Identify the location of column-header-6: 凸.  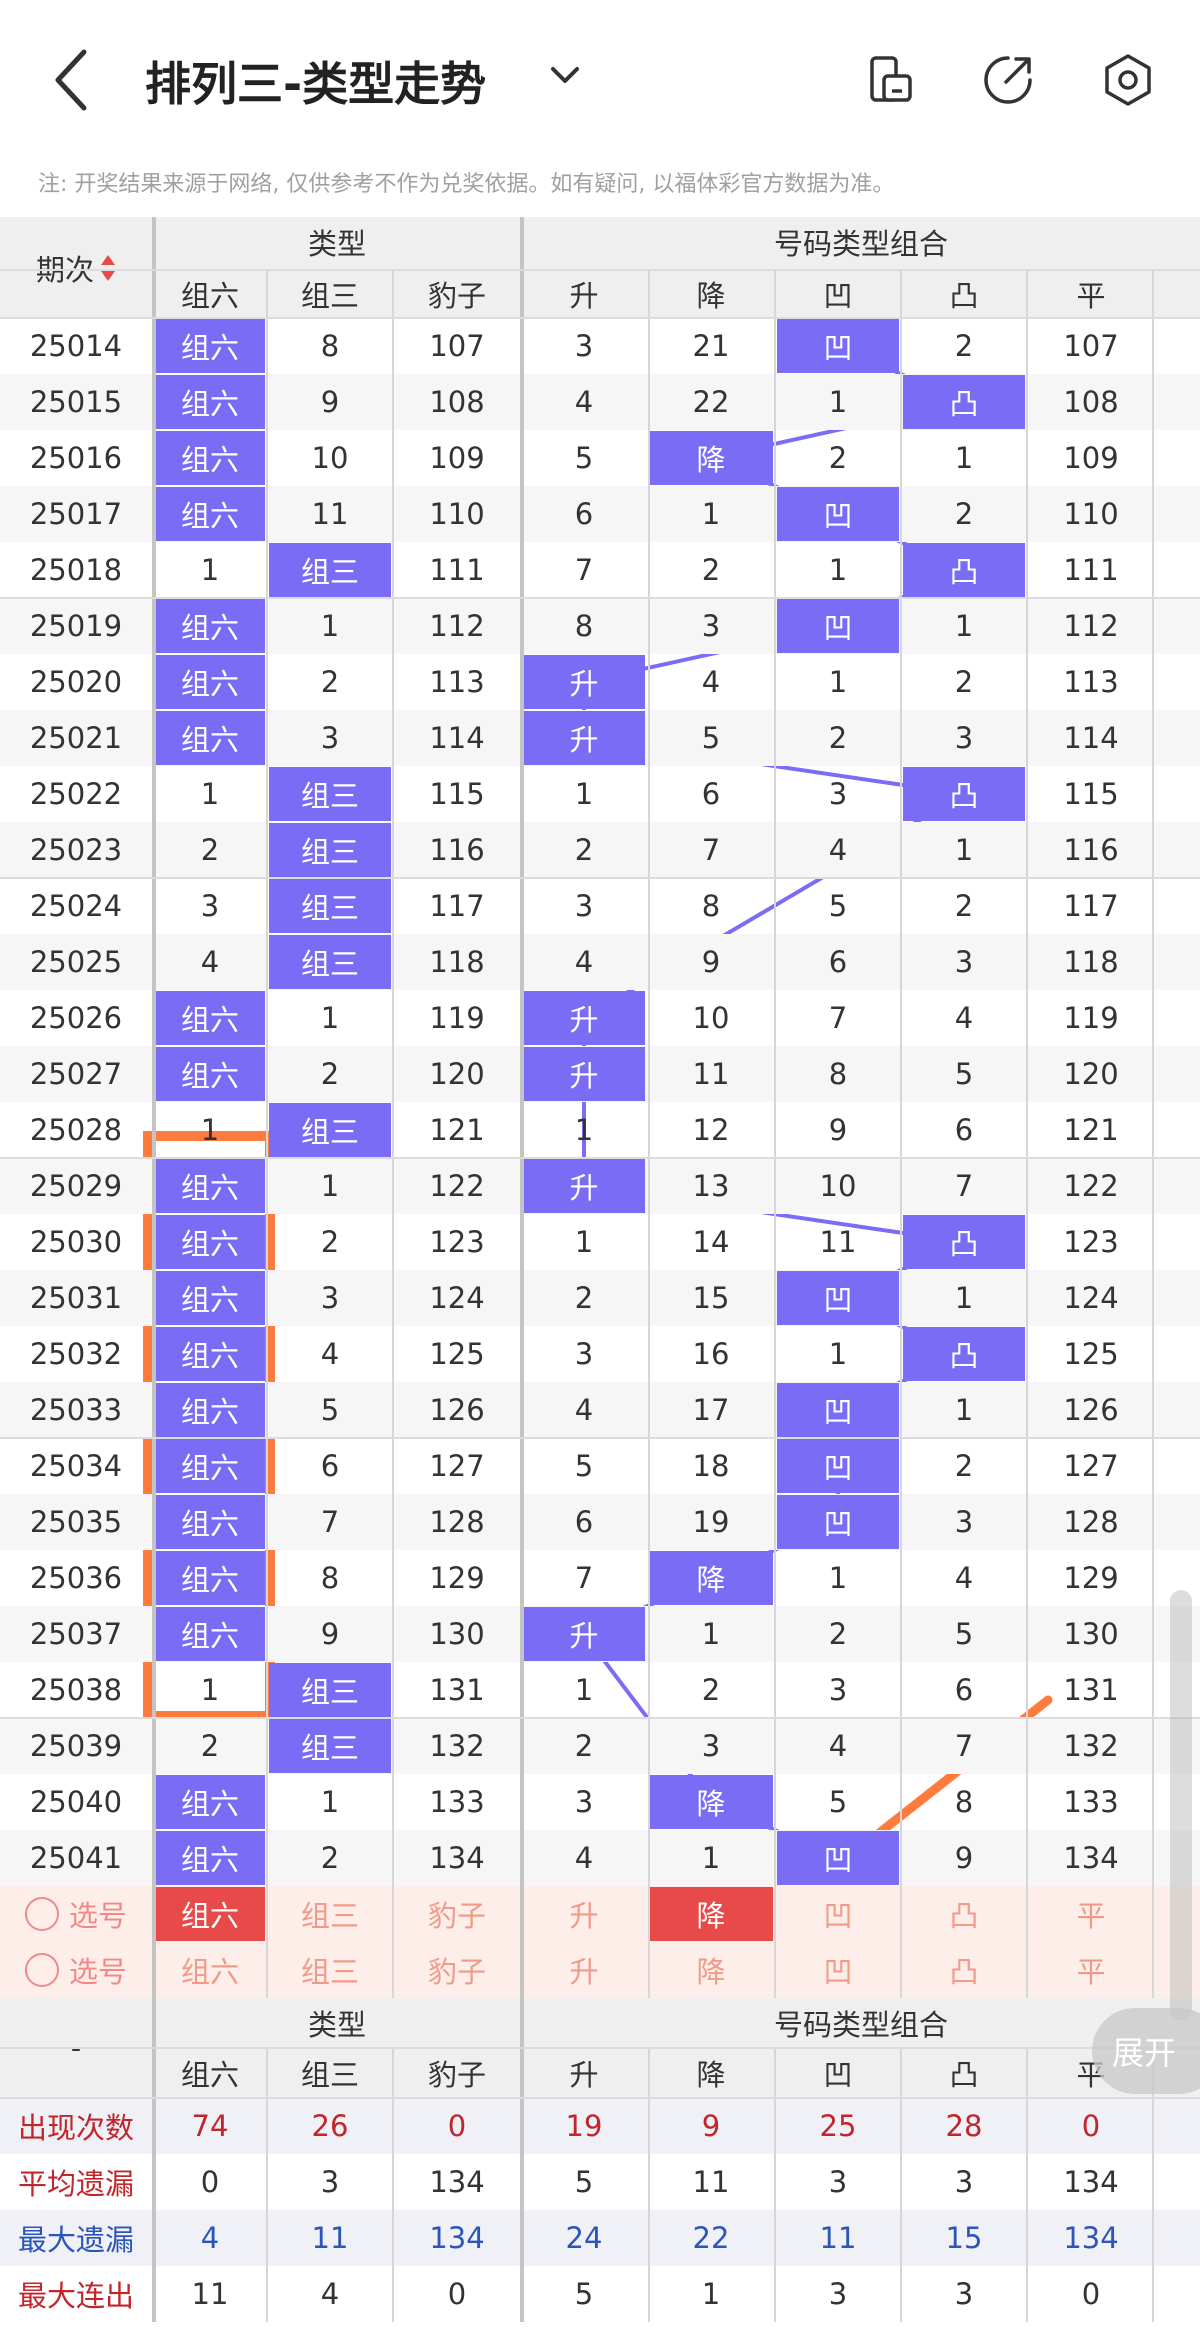
(964, 296).